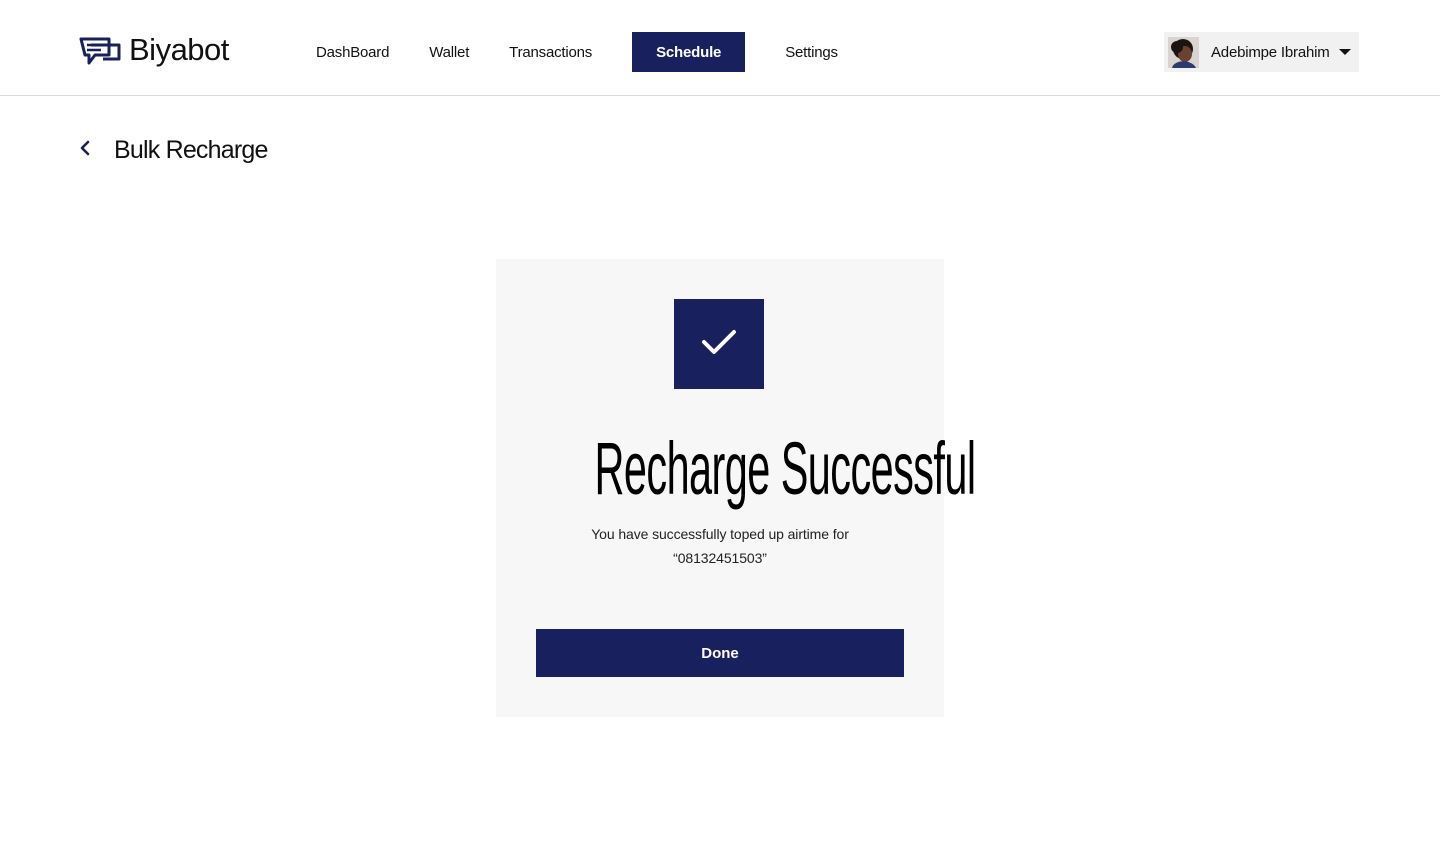 Image resolution: width=1440 pixels, height=850 pixels. Describe the element at coordinates (1270, 52) in the screenshot. I see `user-name: Adebimpe Ibrahim` at that location.